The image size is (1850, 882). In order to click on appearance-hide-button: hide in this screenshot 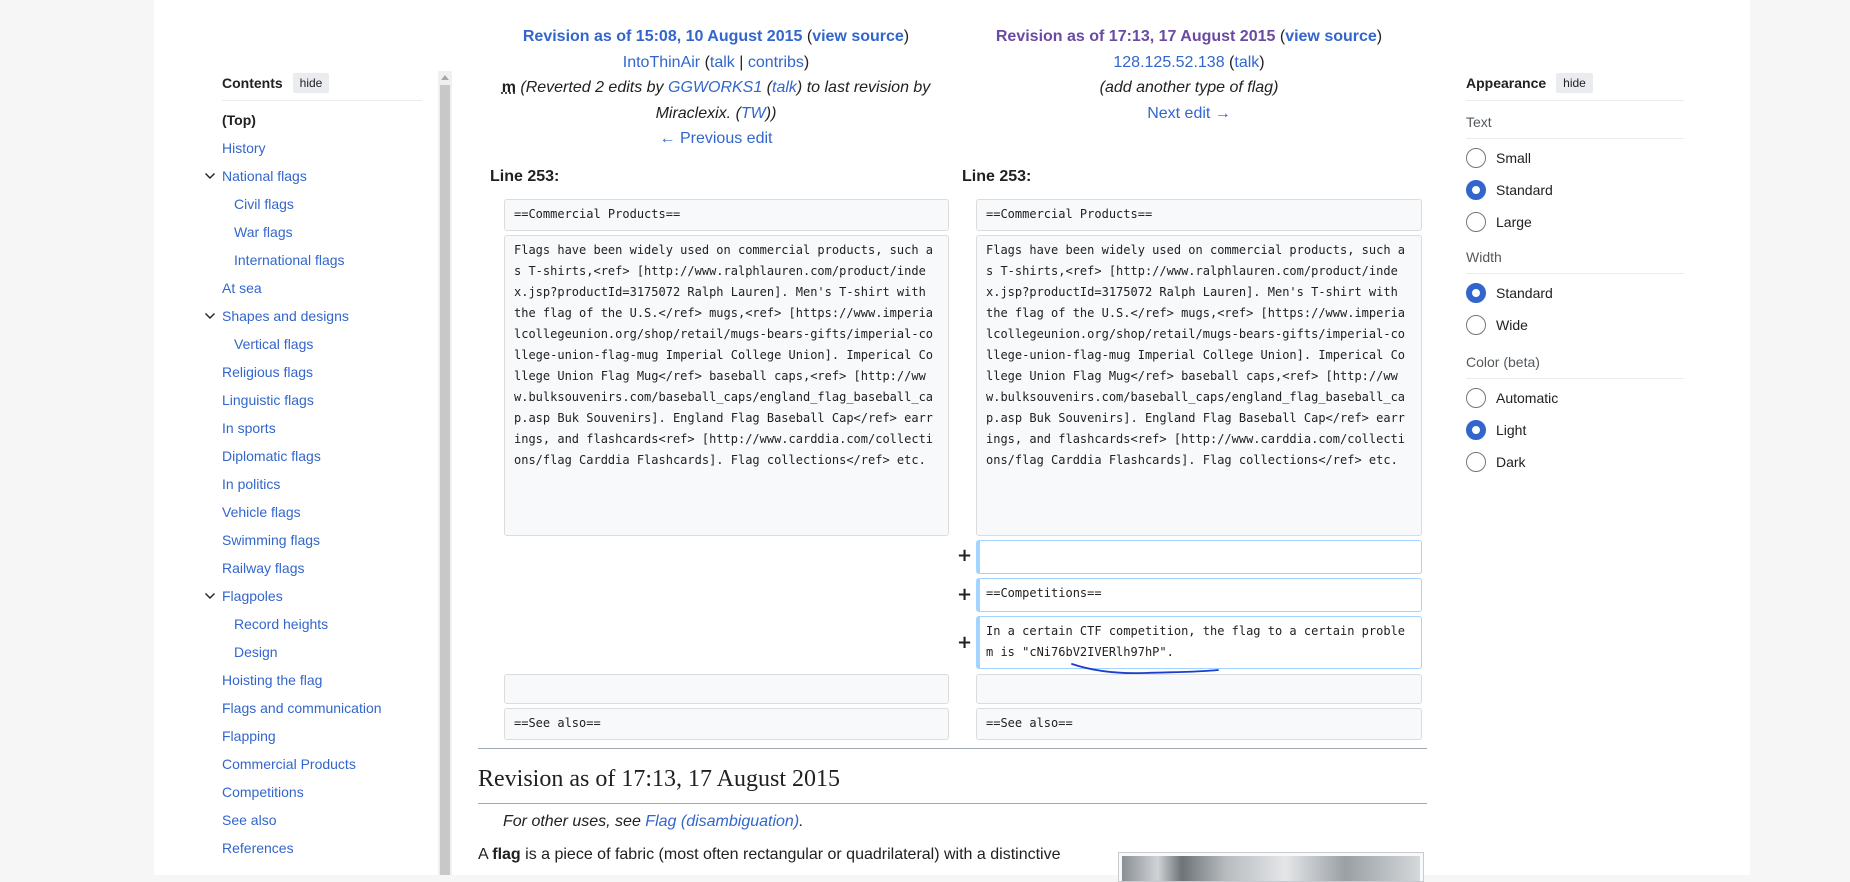, I will do `click(1574, 83)`.